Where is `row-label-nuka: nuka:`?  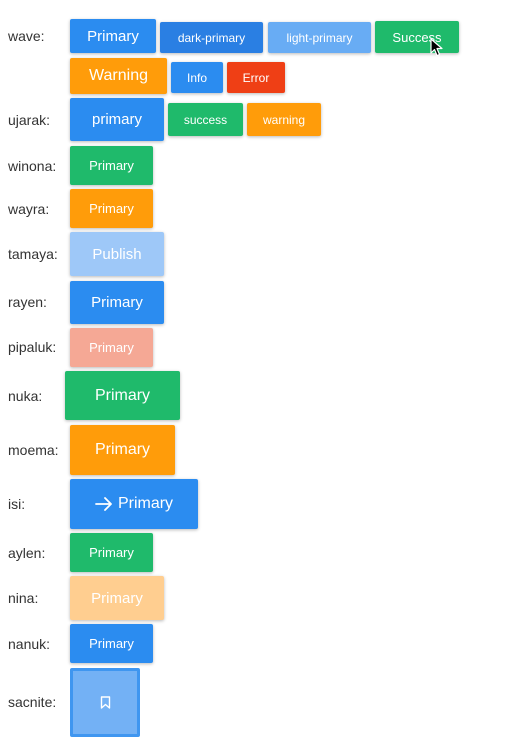
row-label-nuka: nuka: is located at coordinates (25, 396).